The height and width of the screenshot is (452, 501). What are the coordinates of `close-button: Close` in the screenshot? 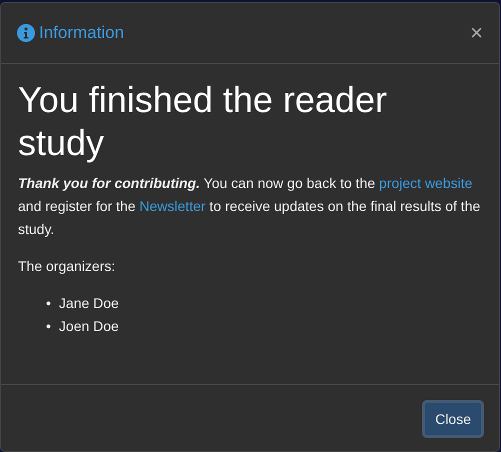 It's located at (453, 419).